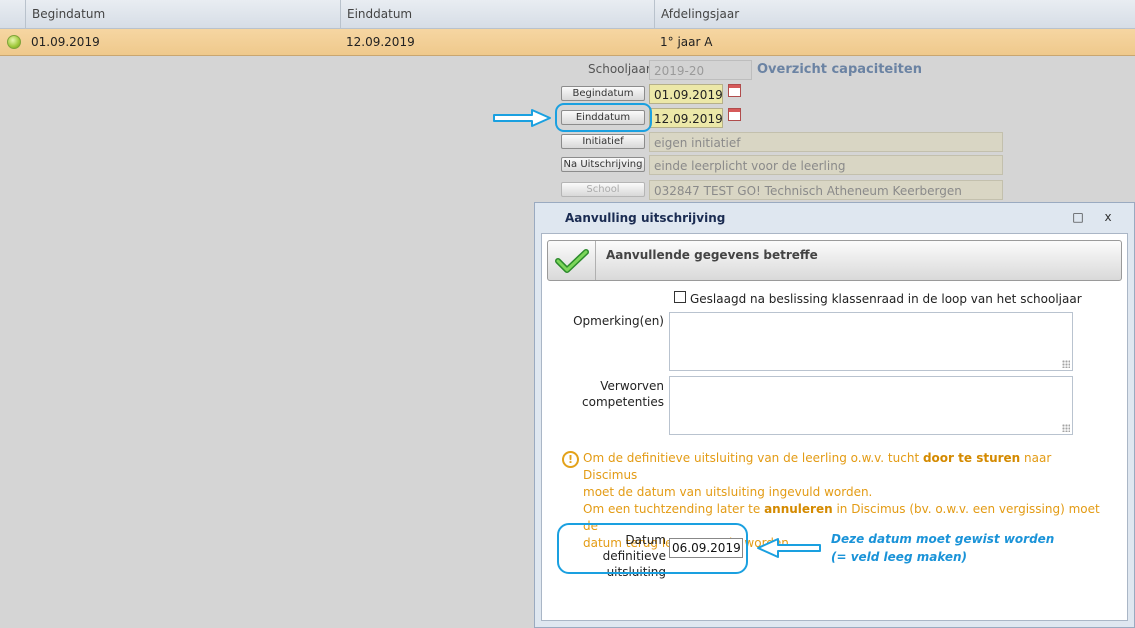 This screenshot has width=1135, height=628. I want to click on cell-einddatum: 12.09.2019, so click(380, 42).